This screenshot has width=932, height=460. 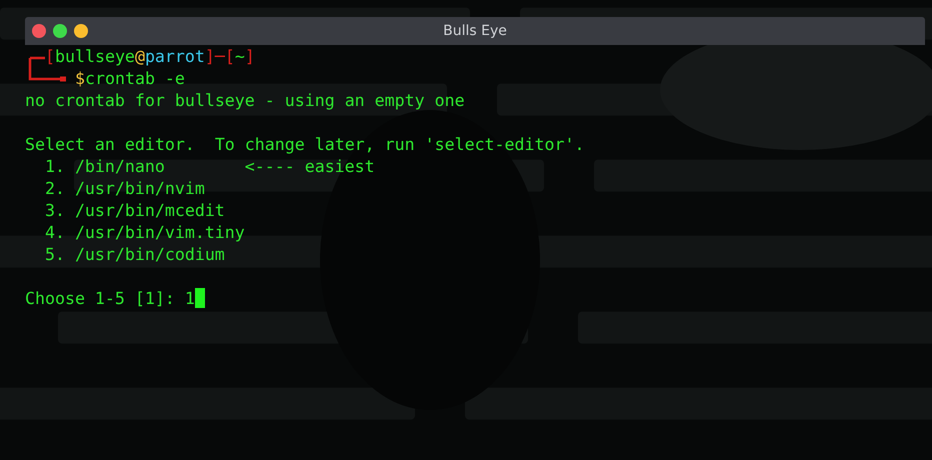 I want to click on window-title: Bulls Eye, so click(x=475, y=31).